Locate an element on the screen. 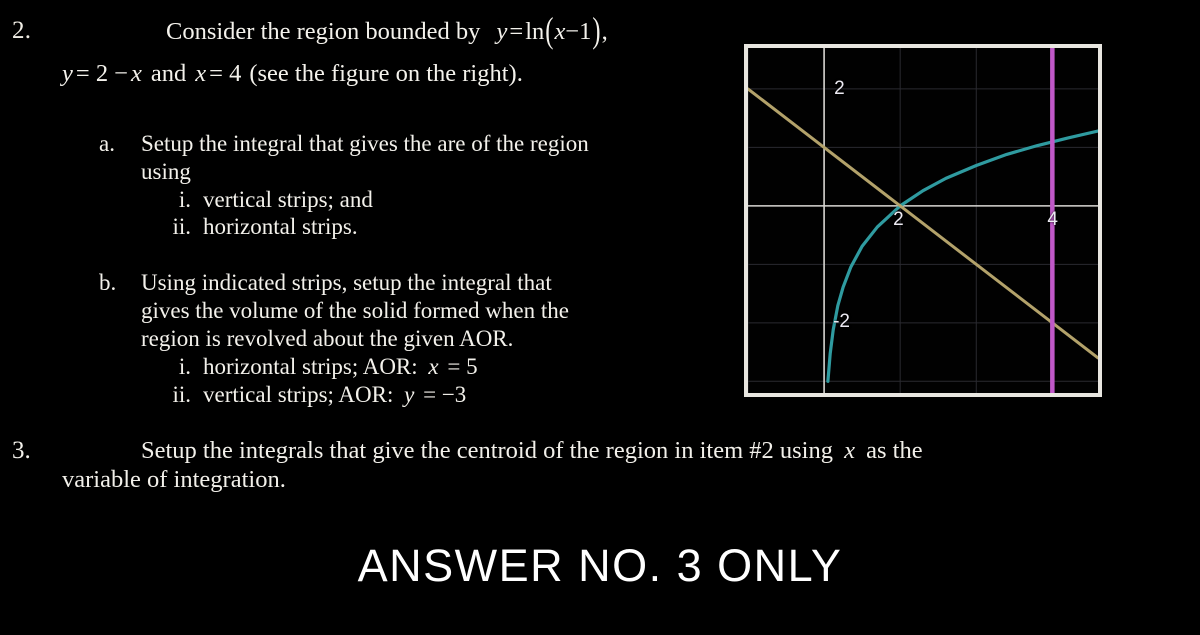  item-b-sub-i-suffix: = 5 is located at coordinates (462, 366).